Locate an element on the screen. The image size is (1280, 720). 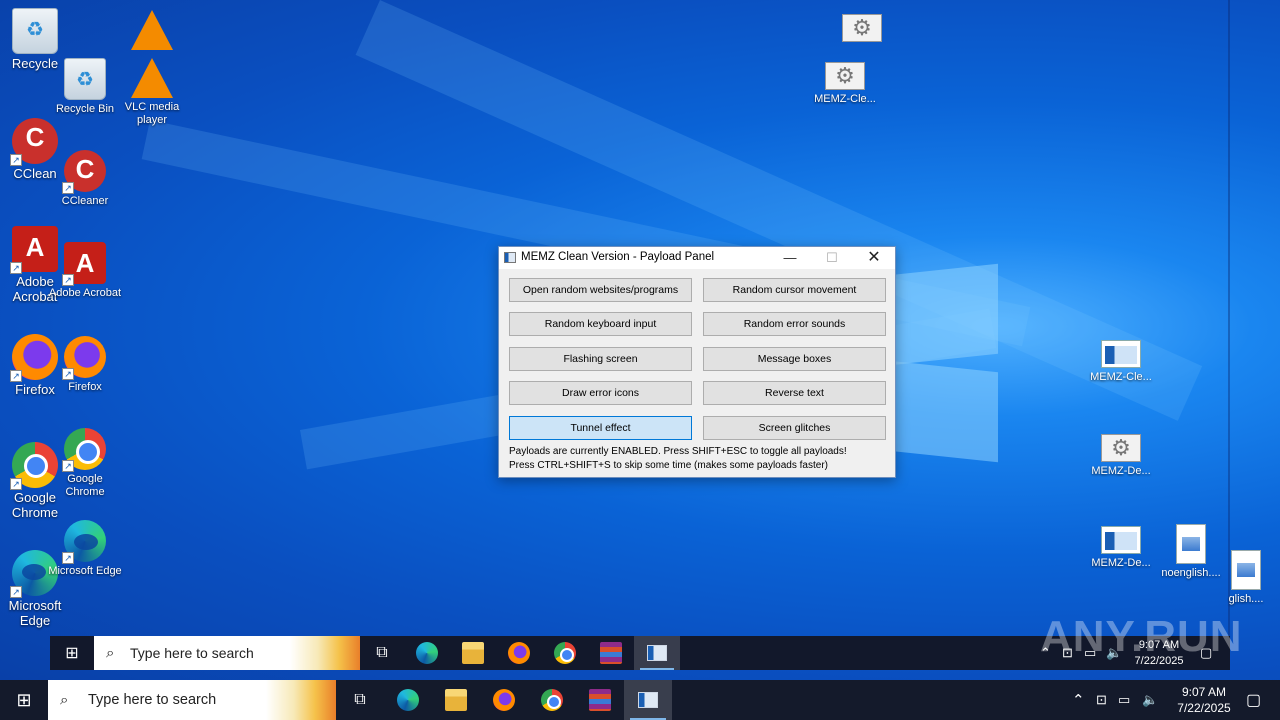
system-tray: ⌃ ⊡ ▭ 🔈 9:07 AM 7/22/2025 ▢ is located at coordinates (1173, 700).